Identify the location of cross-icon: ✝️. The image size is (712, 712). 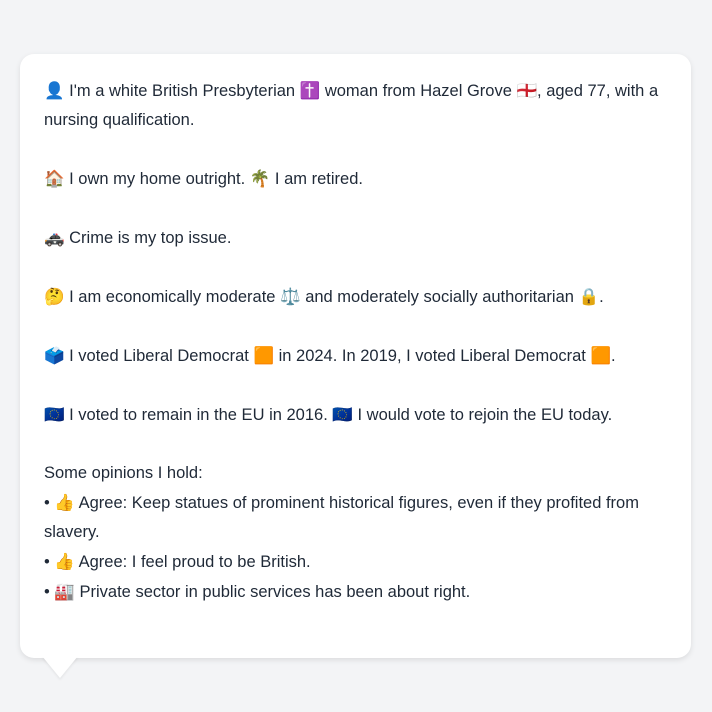
(310, 90).